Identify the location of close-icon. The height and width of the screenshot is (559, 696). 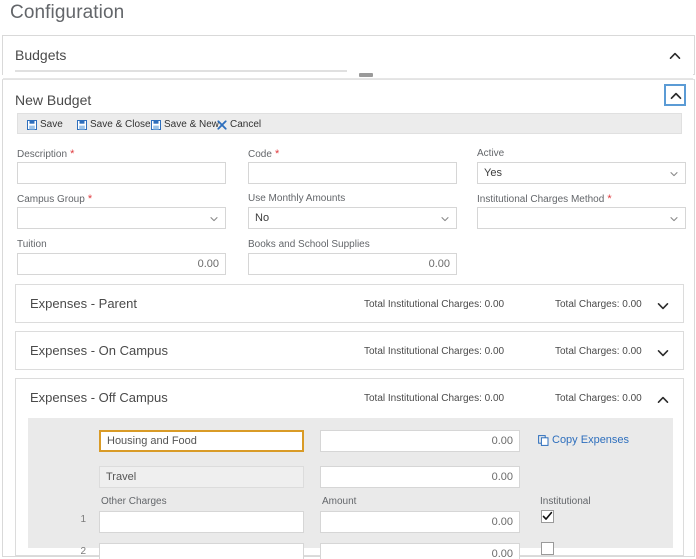
(222, 124).